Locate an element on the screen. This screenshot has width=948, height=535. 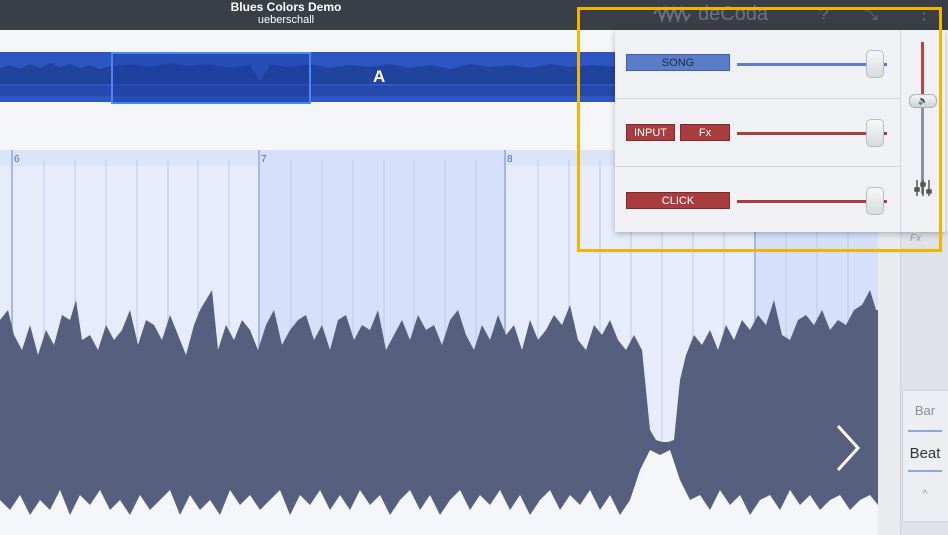
mixer-separator is located at coordinates (900, 131).